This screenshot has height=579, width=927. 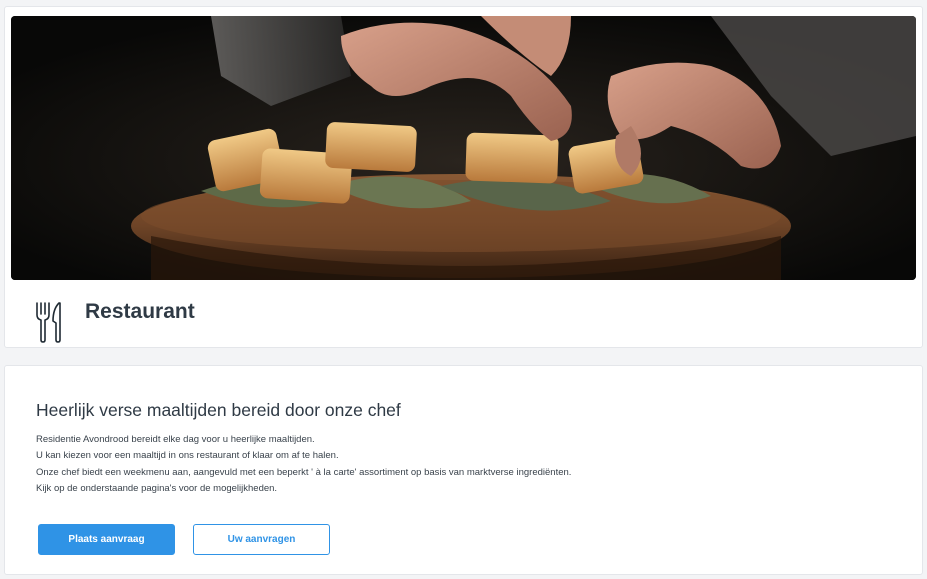 What do you see at coordinates (106, 539) in the screenshot?
I see `place-request-button: Plaats aanvraag` at bounding box center [106, 539].